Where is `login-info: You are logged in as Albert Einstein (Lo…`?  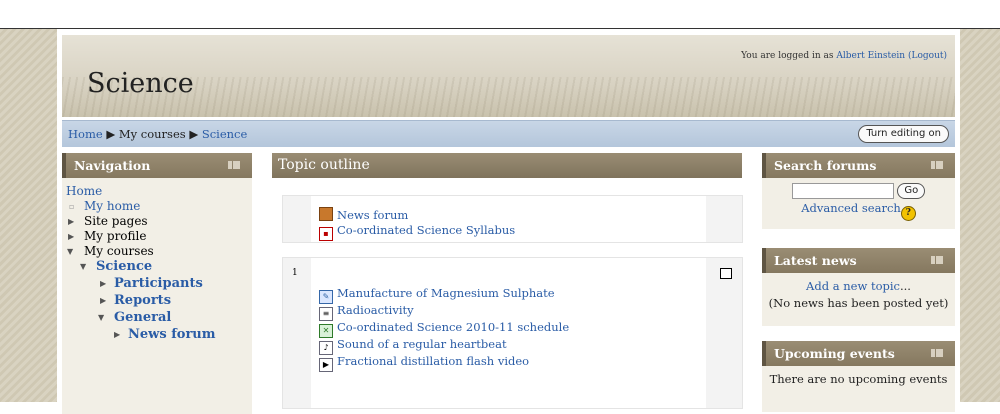
login-info: You are logged in as Albert Einstein (Lo… is located at coordinates (844, 56).